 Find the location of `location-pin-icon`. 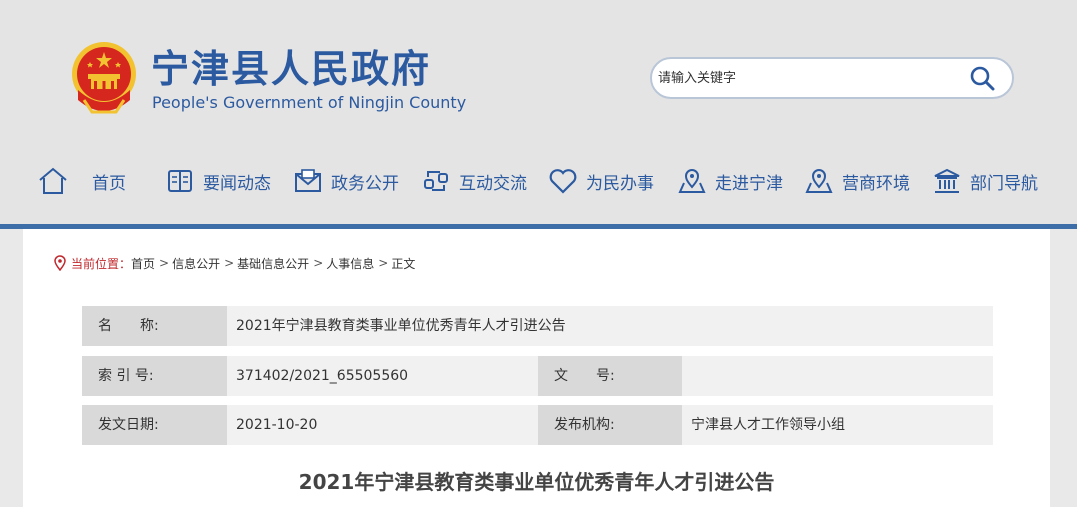

location-pin-icon is located at coordinates (60, 263).